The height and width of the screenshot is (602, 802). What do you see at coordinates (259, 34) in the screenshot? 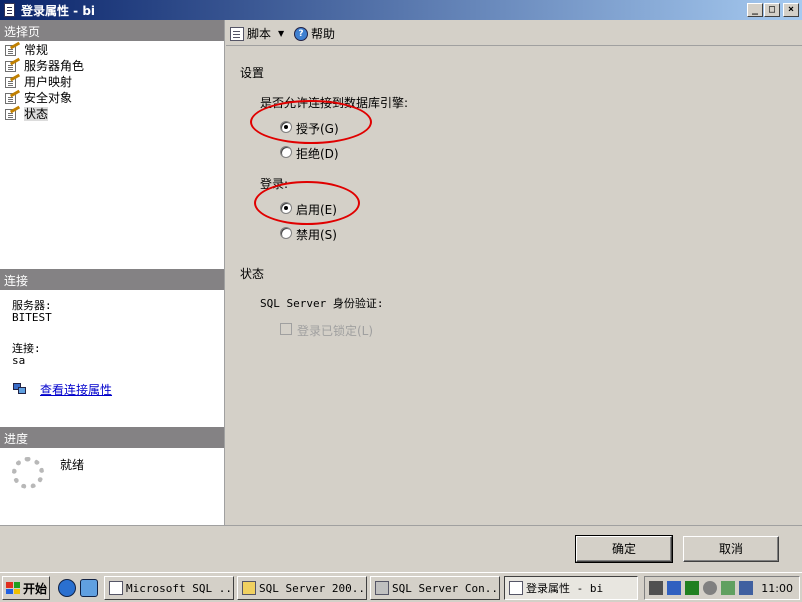
I see `script-label: 脚本` at bounding box center [259, 34].